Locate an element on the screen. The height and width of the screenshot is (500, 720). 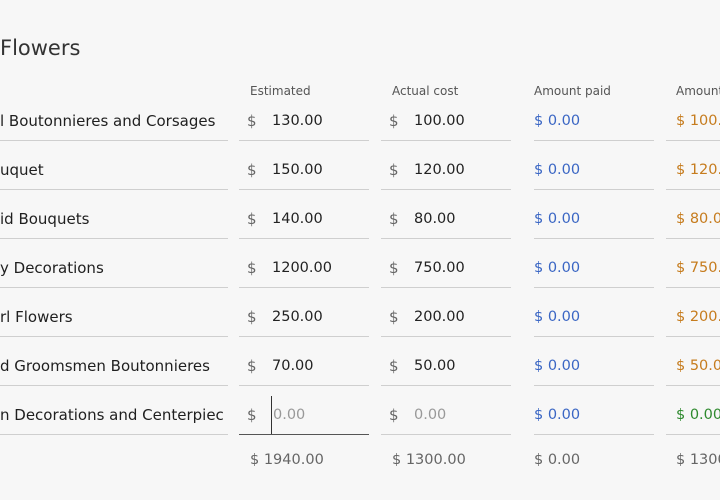
estimated-cost-input: $ 70.00 is located at coordinates (304, 366).